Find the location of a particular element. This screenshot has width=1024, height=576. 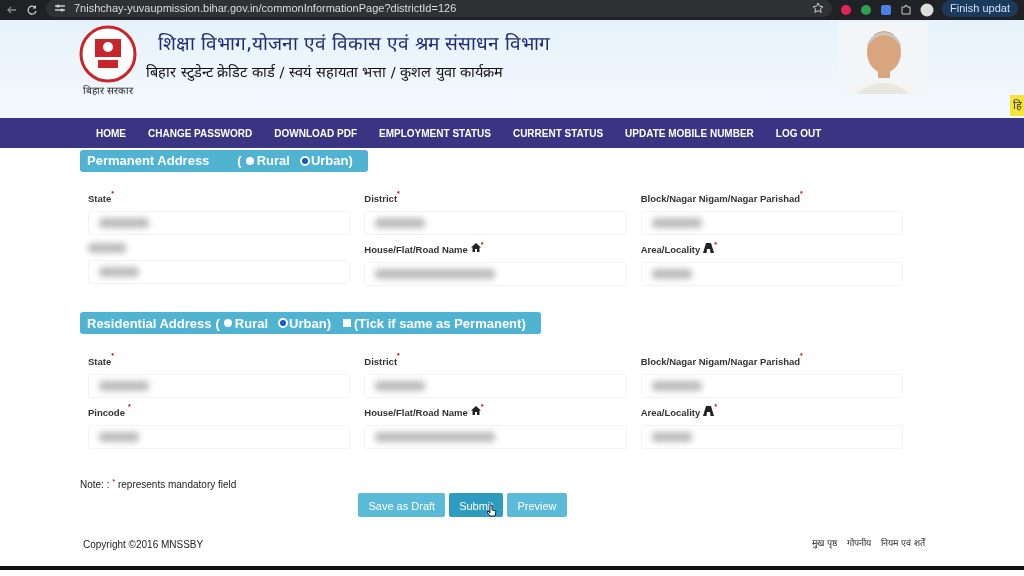

back-icon is located at coordinates (12, 10).